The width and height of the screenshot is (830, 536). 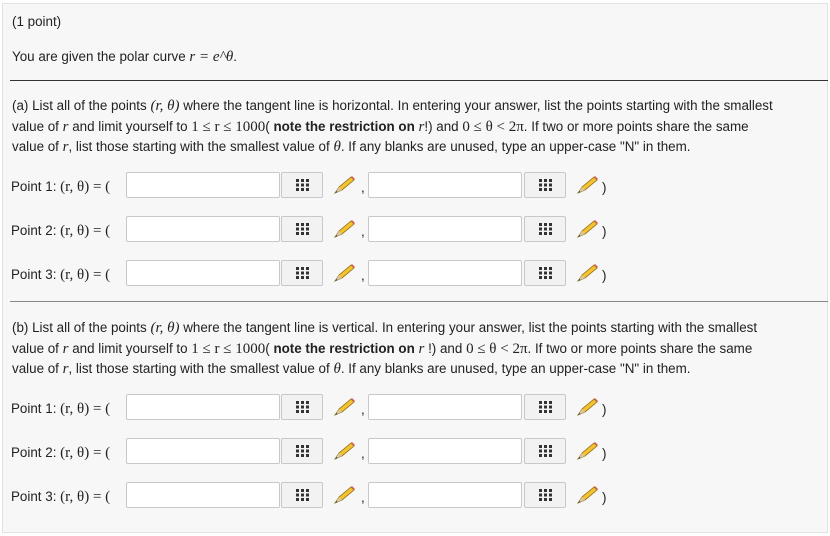 What do you see at coordinates (130, 126) in the screenshot?
I see `part-a-text: and limit yourself to` at bounding box center [130, 126].